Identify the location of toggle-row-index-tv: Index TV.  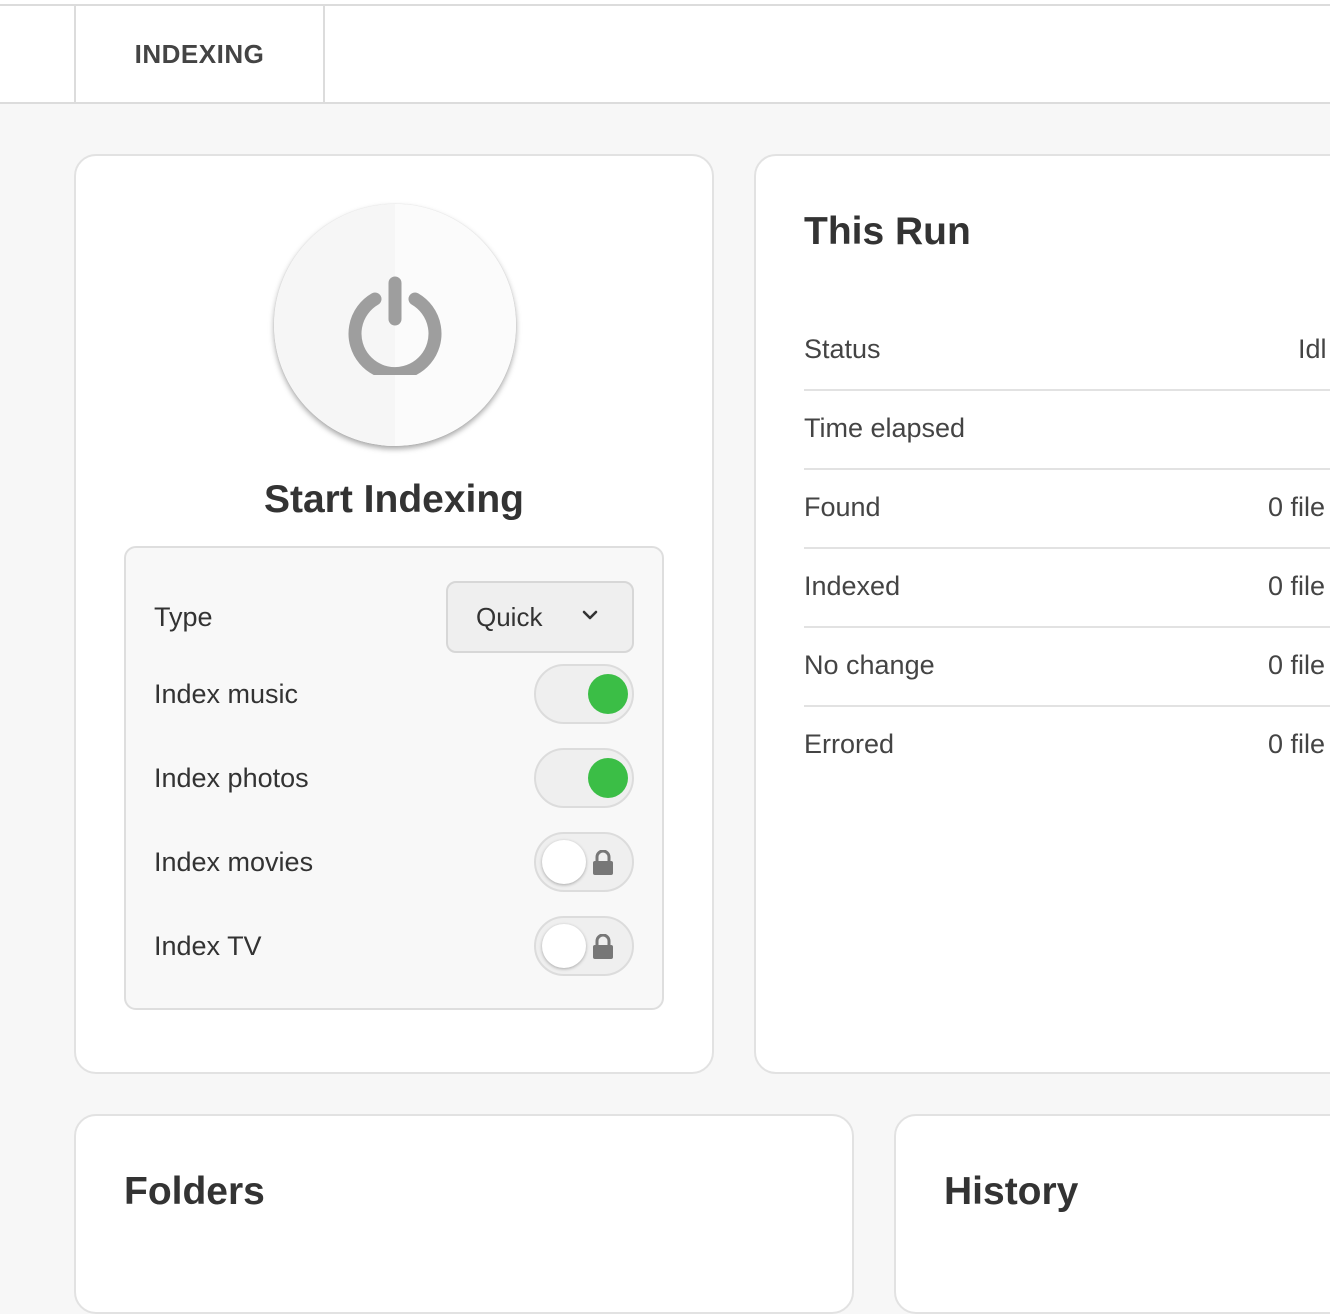
(394, 946).